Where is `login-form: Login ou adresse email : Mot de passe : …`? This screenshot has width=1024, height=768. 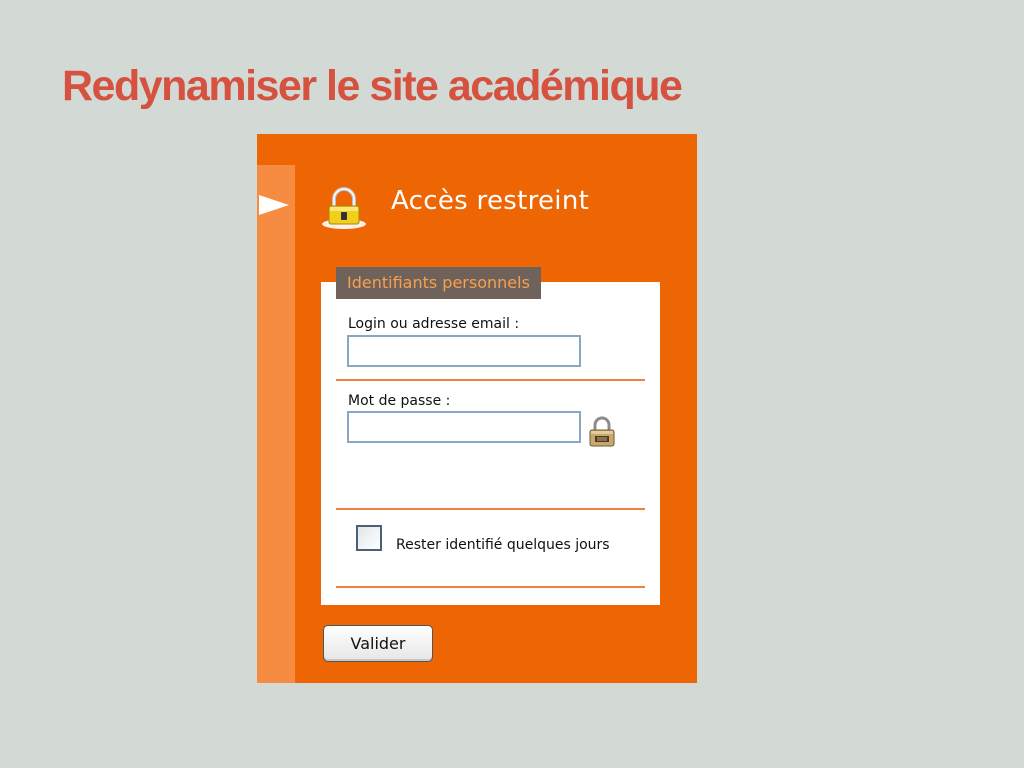
login-form: Login ou adresse email : Mot de passe : … is located at coordinates (490, 443).